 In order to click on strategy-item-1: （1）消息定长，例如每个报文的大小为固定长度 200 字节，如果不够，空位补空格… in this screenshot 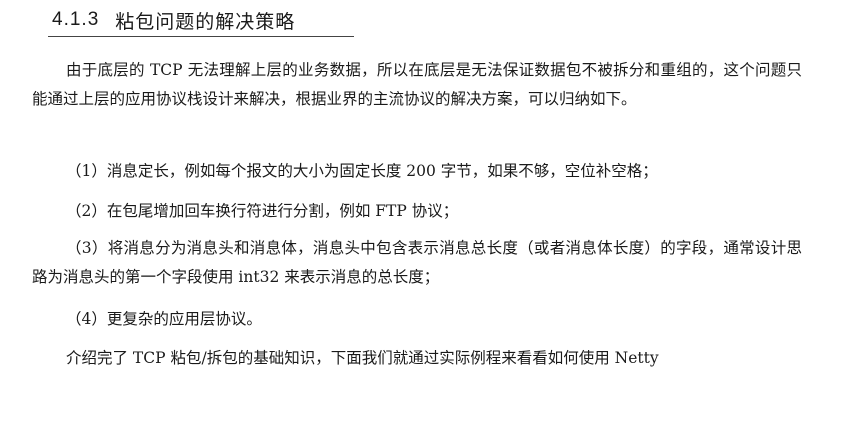, I will do `click(362, 171)`.